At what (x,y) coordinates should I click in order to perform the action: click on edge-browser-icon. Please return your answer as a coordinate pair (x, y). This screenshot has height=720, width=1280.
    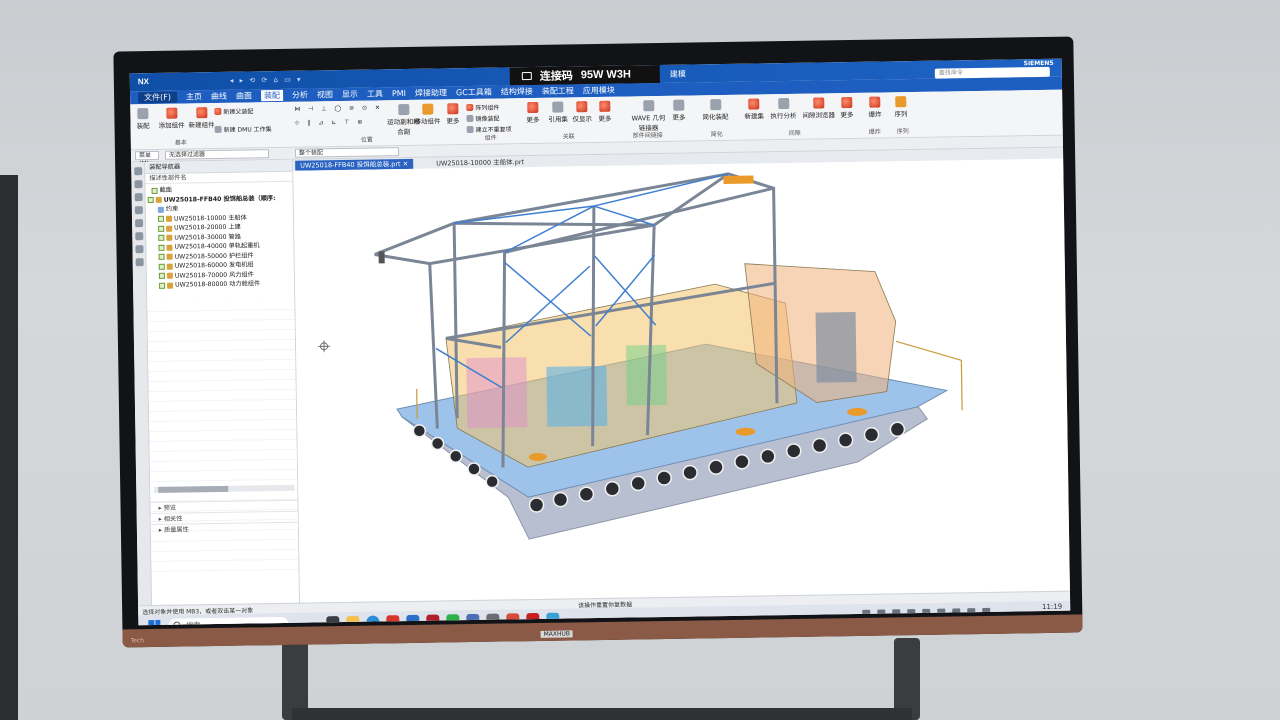
    Looking at the image, I should click on (373, 620).